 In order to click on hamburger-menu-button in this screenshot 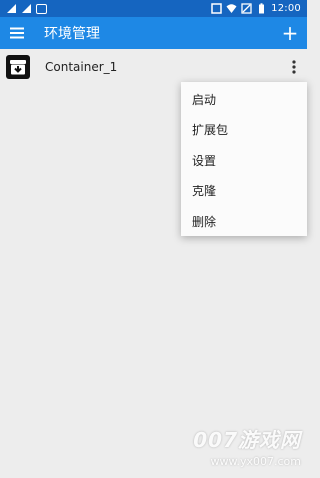, I will do `click(17, 33)`.